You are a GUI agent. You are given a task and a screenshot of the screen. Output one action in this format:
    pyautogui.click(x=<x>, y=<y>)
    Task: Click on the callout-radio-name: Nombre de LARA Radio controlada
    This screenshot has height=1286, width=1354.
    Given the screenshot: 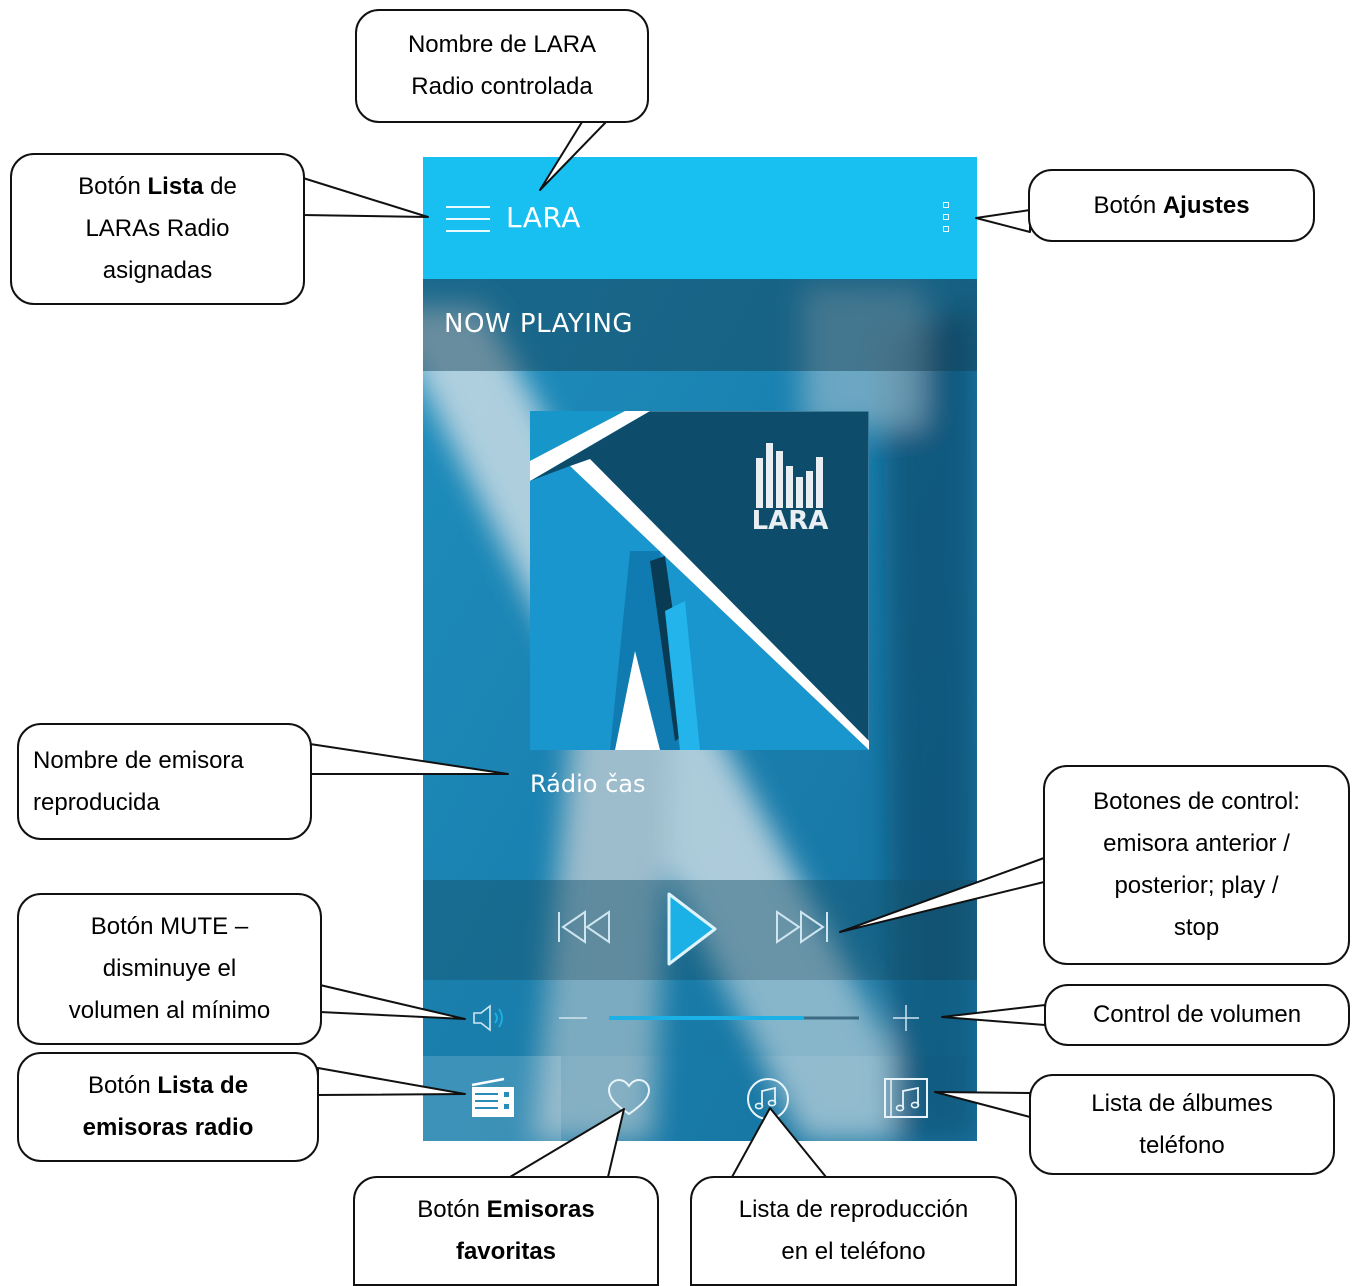 What is the action you would take?
    pyautogui.click(x=502, y=66)
    